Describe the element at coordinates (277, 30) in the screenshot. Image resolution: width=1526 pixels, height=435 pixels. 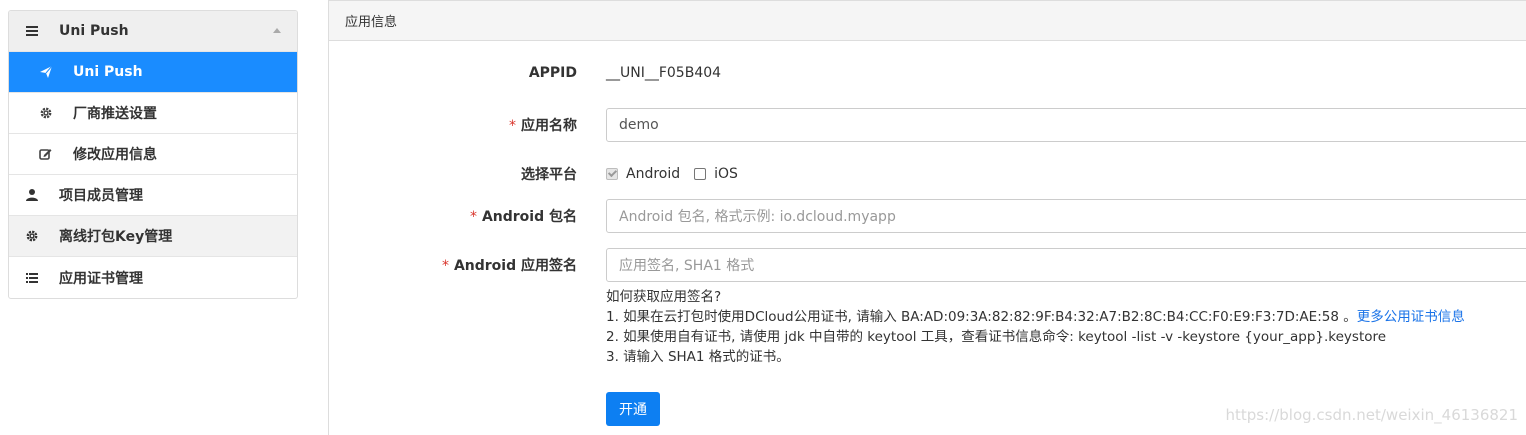
I see `caret-up-icon` at that location.